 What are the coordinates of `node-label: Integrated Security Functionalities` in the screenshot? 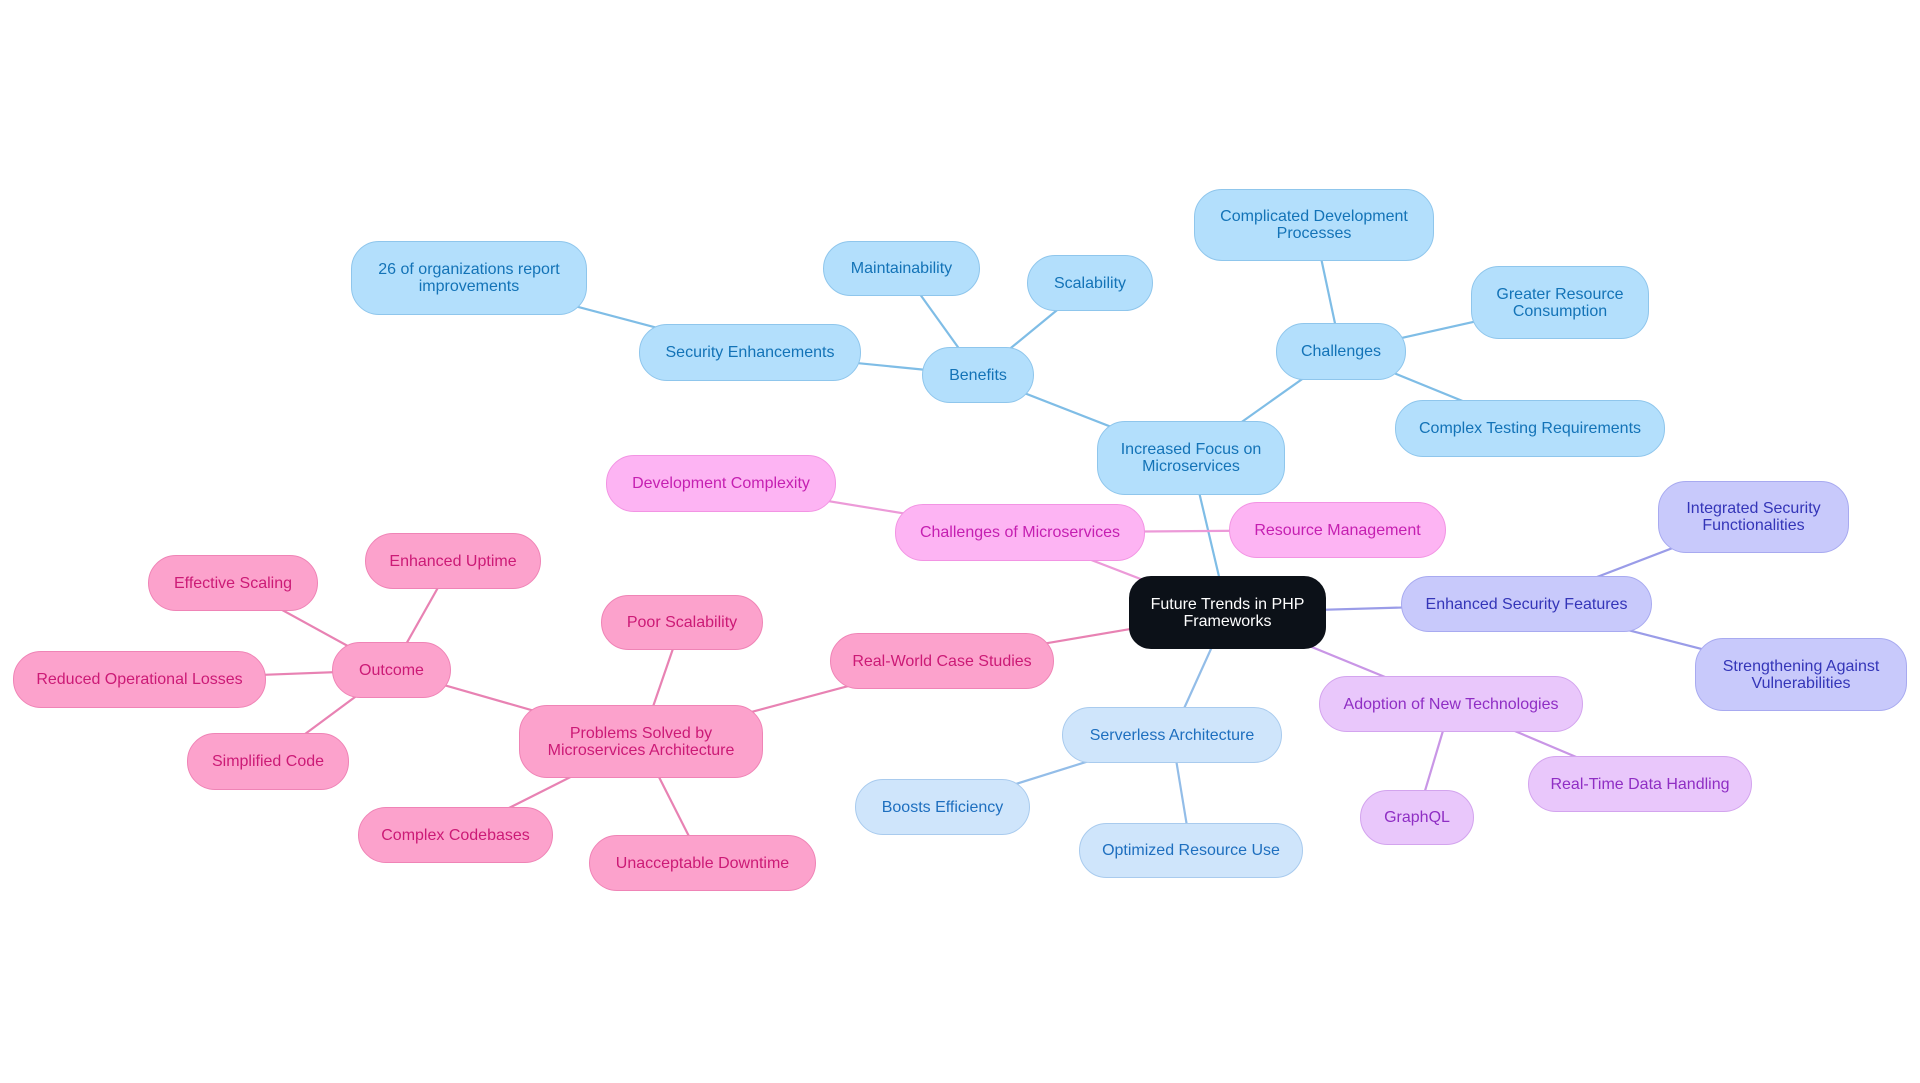 It's located at (1753, 517).